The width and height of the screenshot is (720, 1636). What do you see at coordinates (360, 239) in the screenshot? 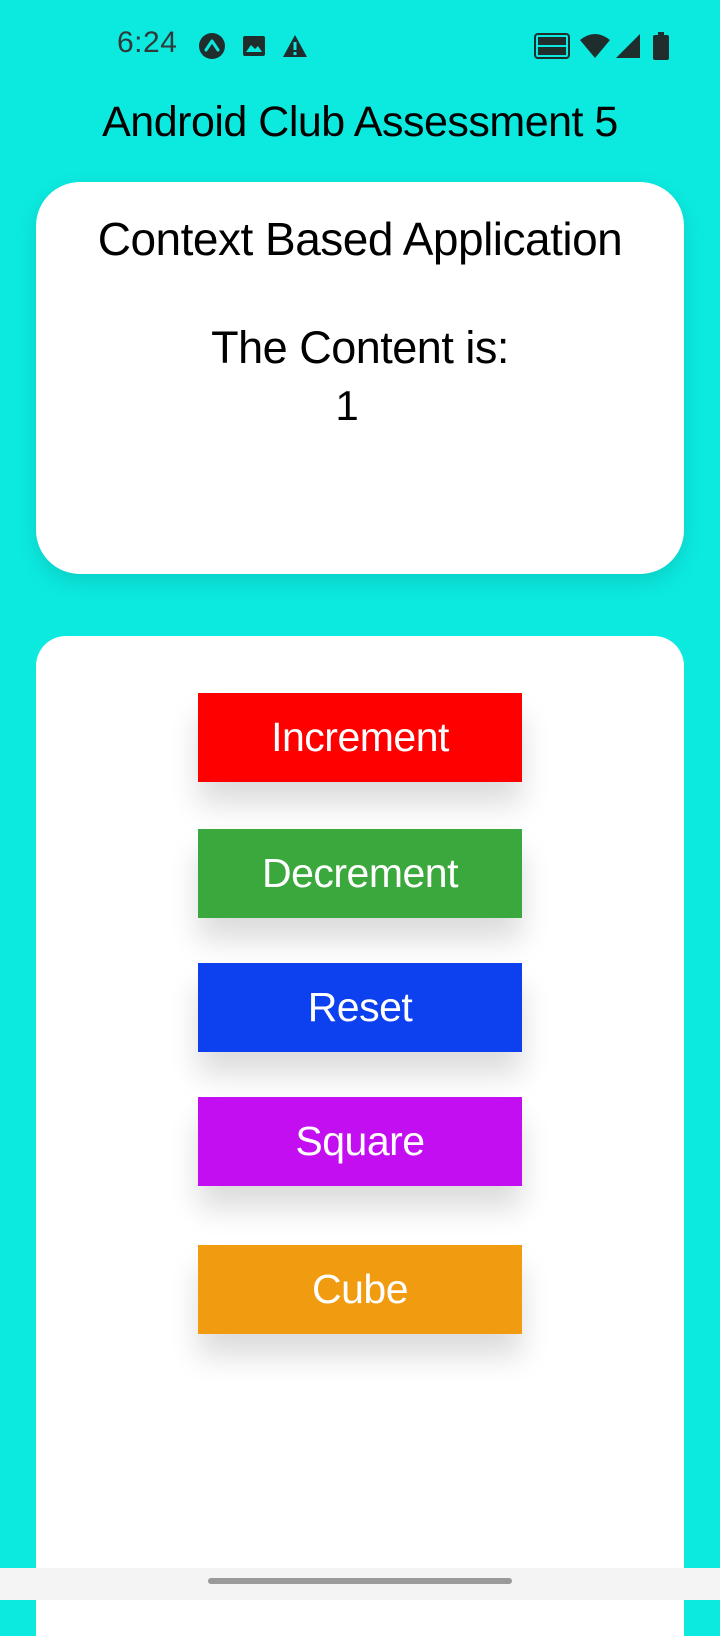
I see `card-title: Context Based Application` at bounding box center [360, 239].